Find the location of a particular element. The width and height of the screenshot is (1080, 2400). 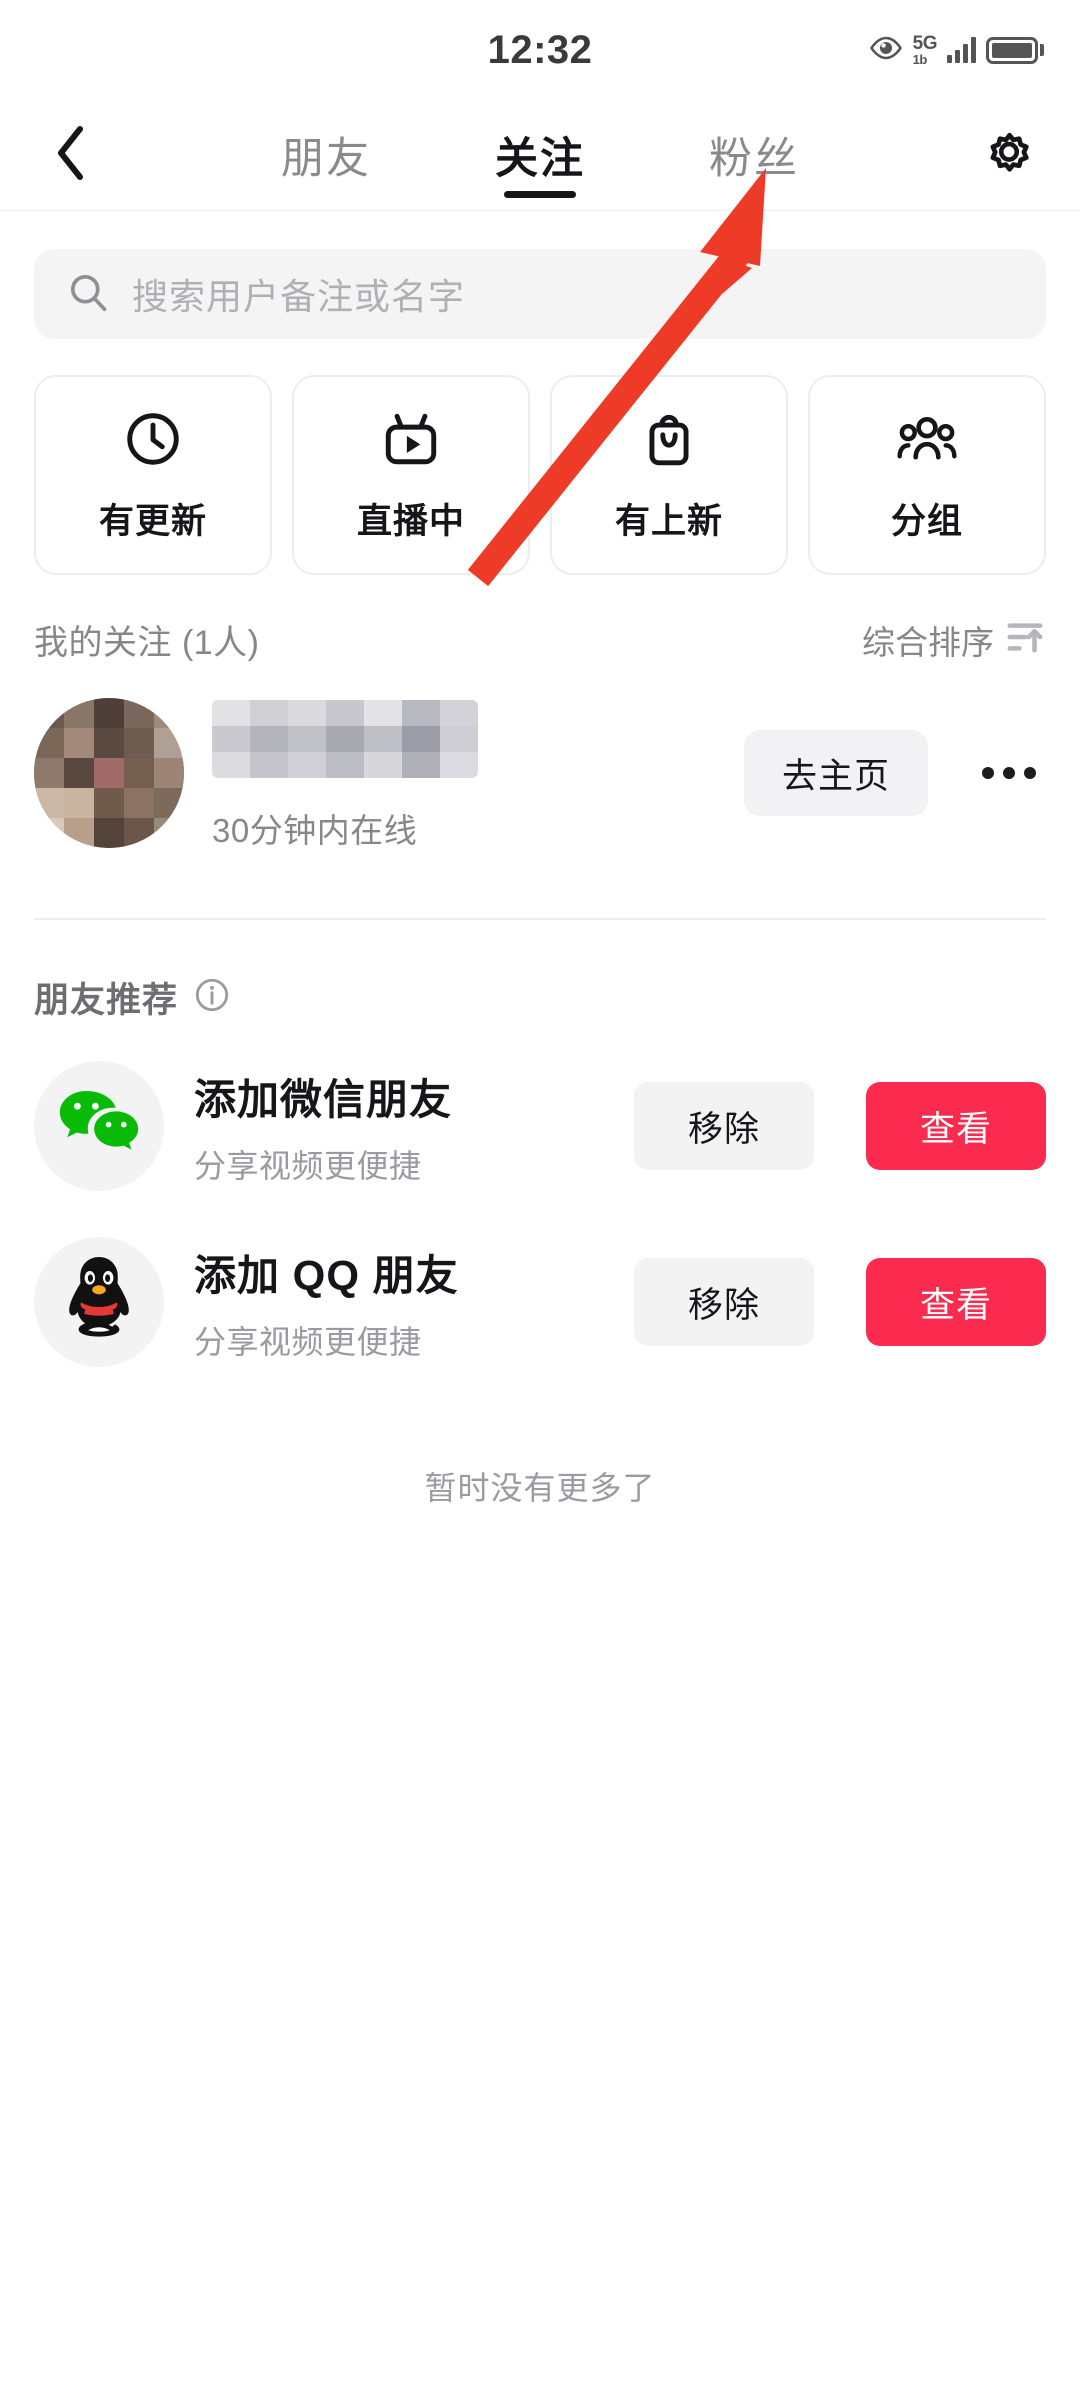

network-type-label: 5G 1b is located at coordinates (925, 50).